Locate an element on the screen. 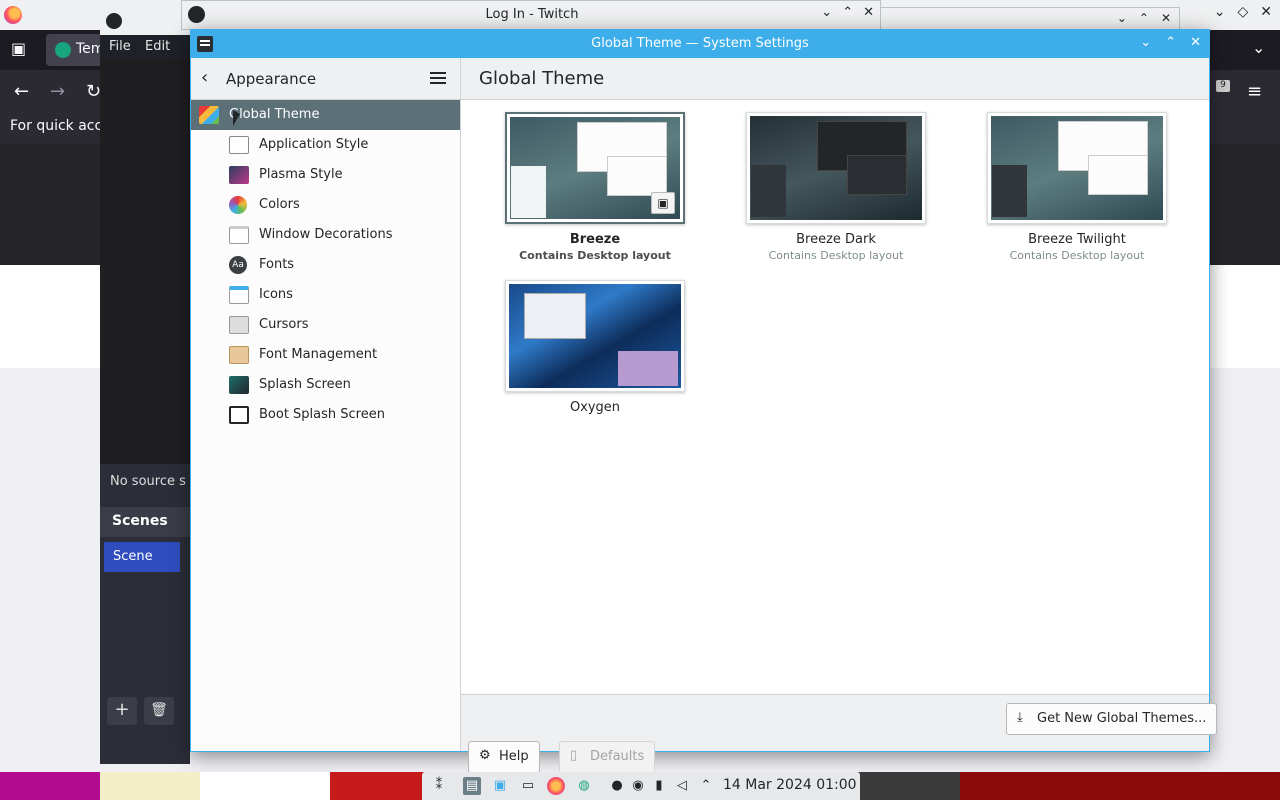  window-title: Global Theme — System Settings is located at coordinates (700, 43).